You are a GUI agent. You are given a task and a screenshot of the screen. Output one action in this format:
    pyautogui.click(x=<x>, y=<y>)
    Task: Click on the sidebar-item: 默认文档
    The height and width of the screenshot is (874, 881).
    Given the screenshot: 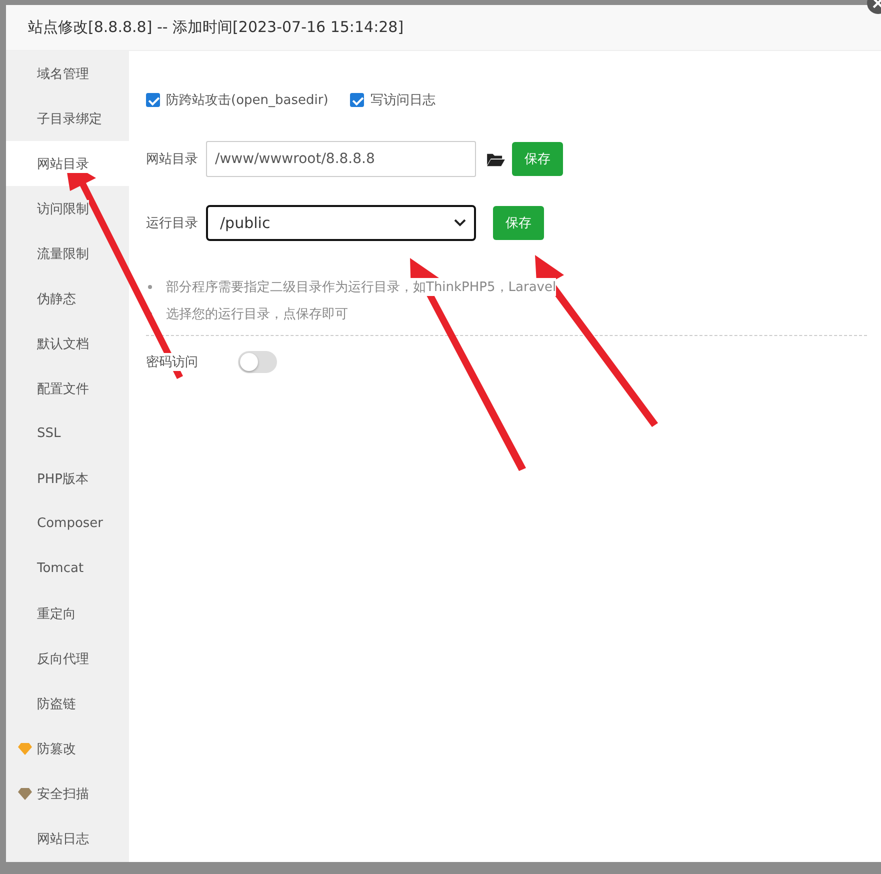 What is the action you would take?
    pyautogui.click(x=67, y=343)
    